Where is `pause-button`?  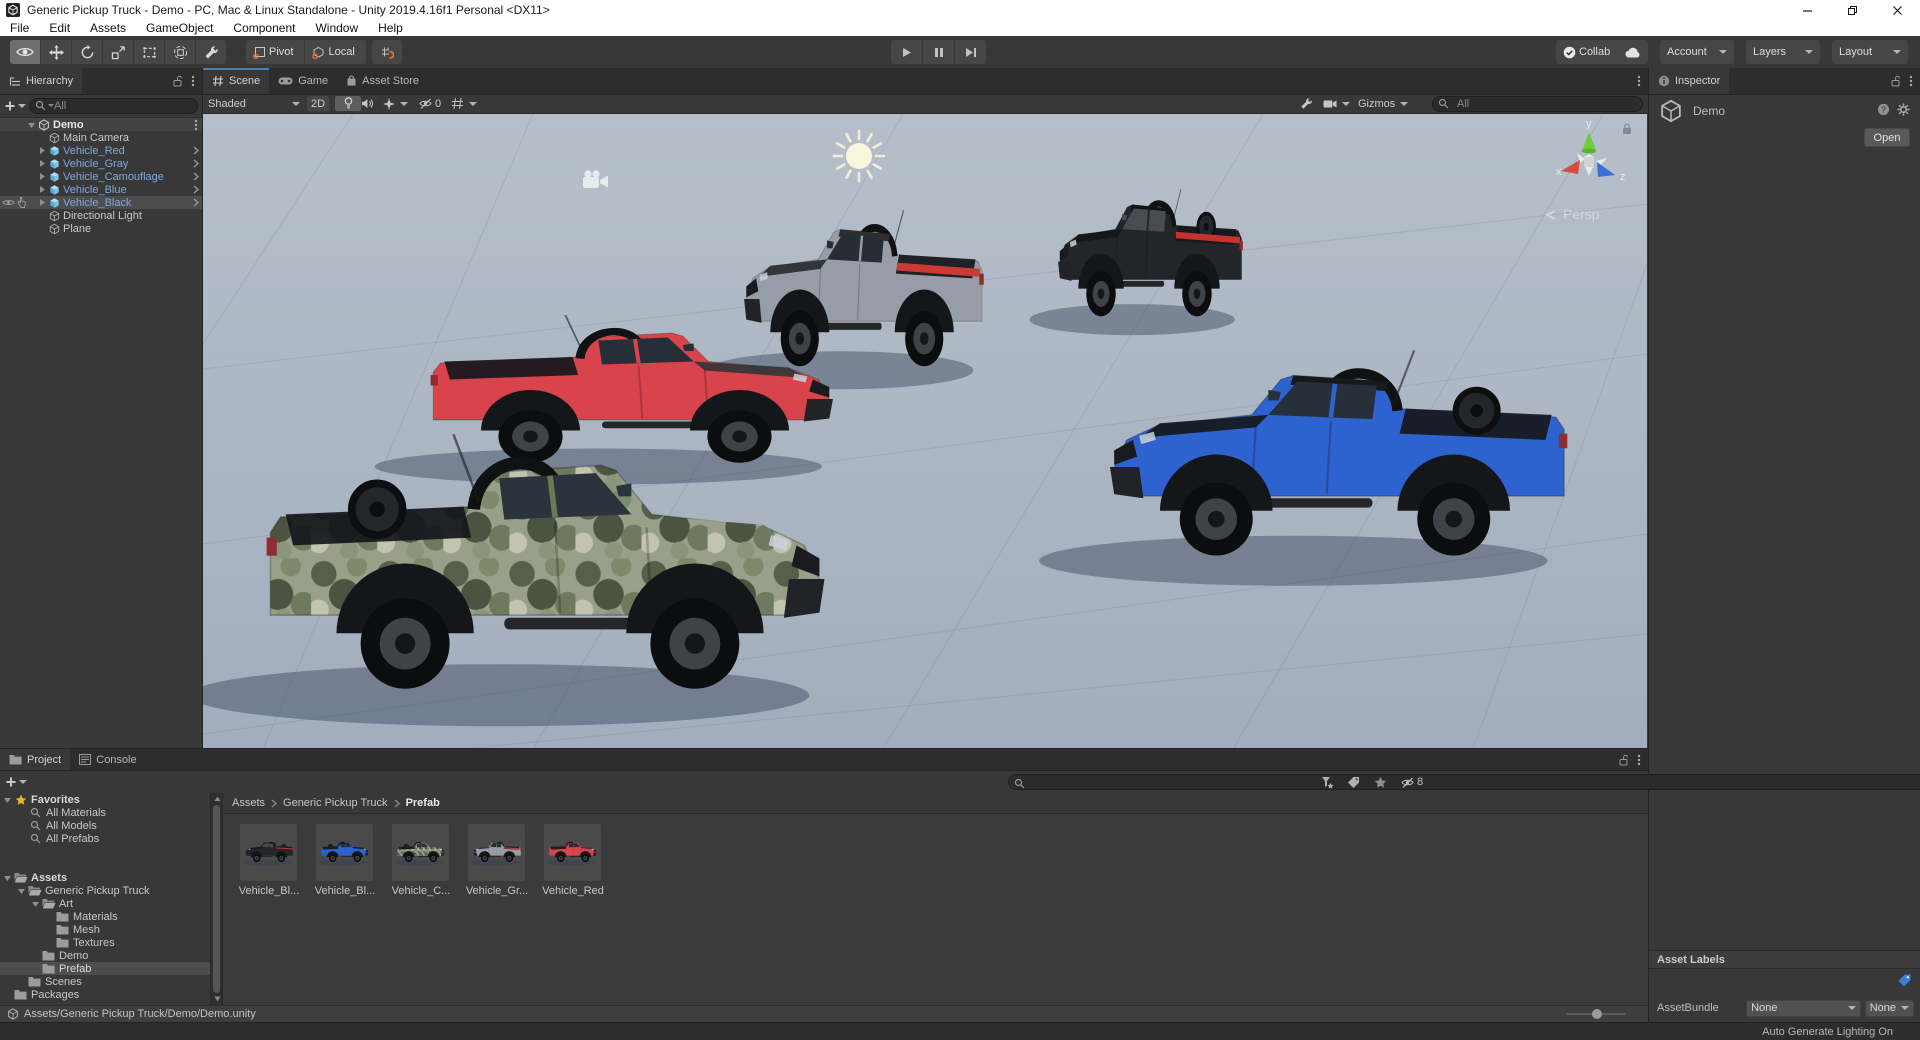 pause-button is located at coordinates (938, 52).